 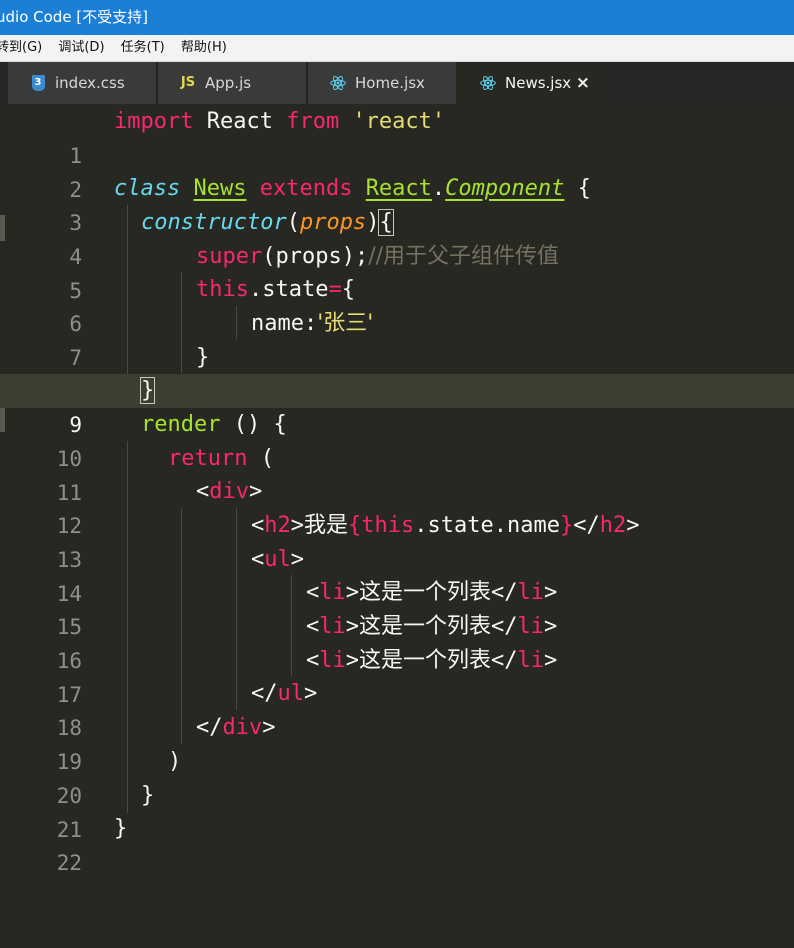 I want to click on tab-app-js: JS App.js, so click(x=232, y=83).